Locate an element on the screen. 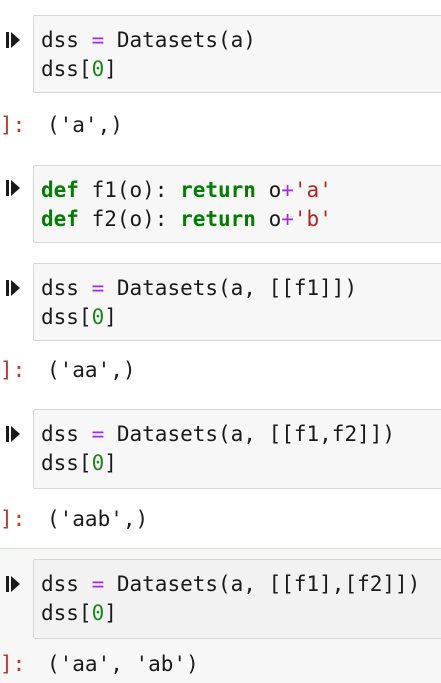  code-line: dss = Datasets(a, [[f1]]) is located at coordinates (241, 288).